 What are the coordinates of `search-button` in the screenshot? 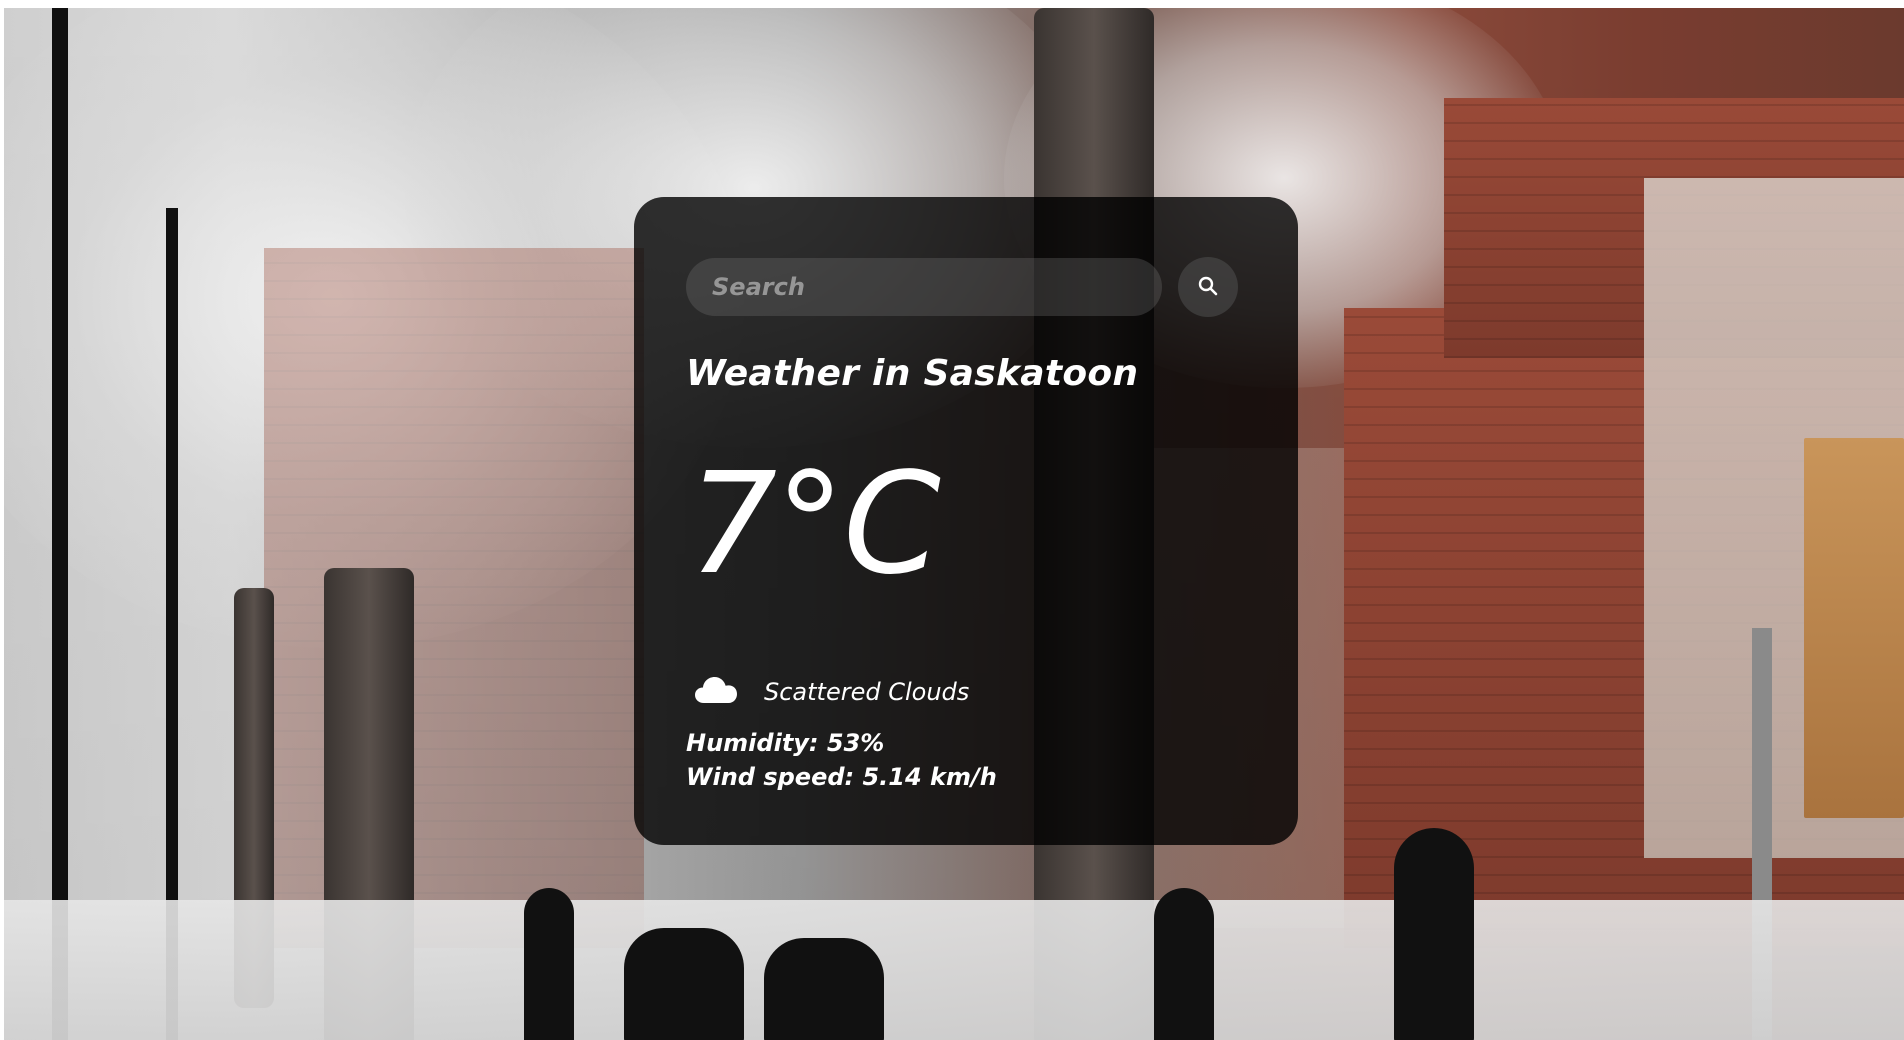 It's located at (1208, 287).